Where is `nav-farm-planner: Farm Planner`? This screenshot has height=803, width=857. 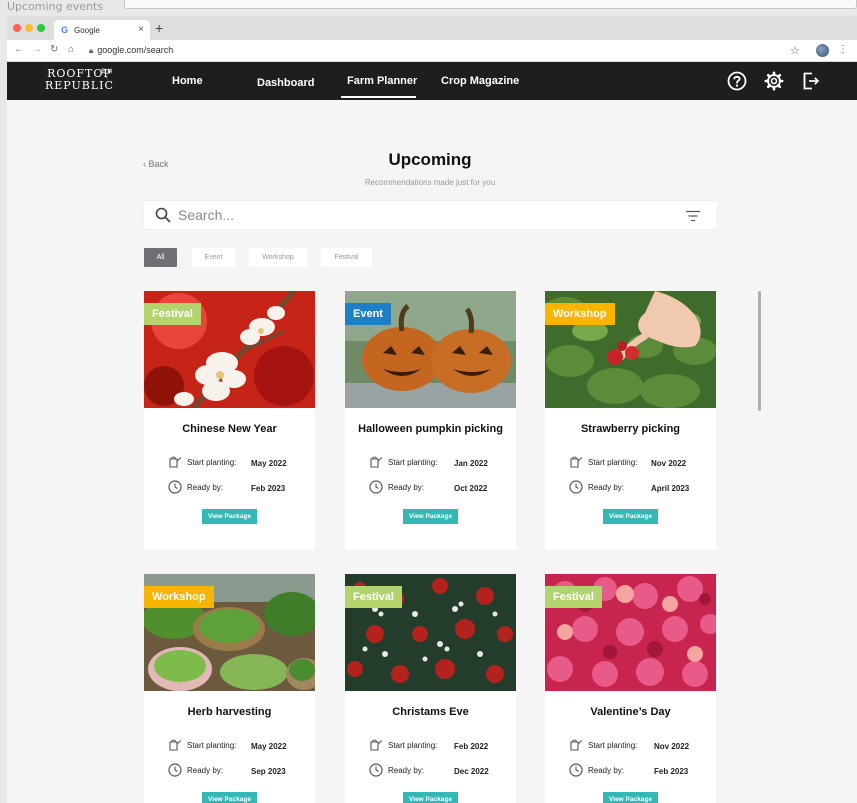 nav-farm-planner: Farm Planner is located at coordinates (382, 81).